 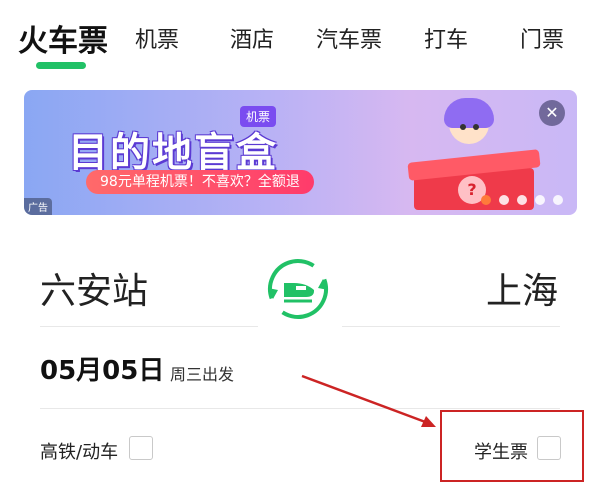 I want to click on carousel-dots, so click(x=522, y=200).